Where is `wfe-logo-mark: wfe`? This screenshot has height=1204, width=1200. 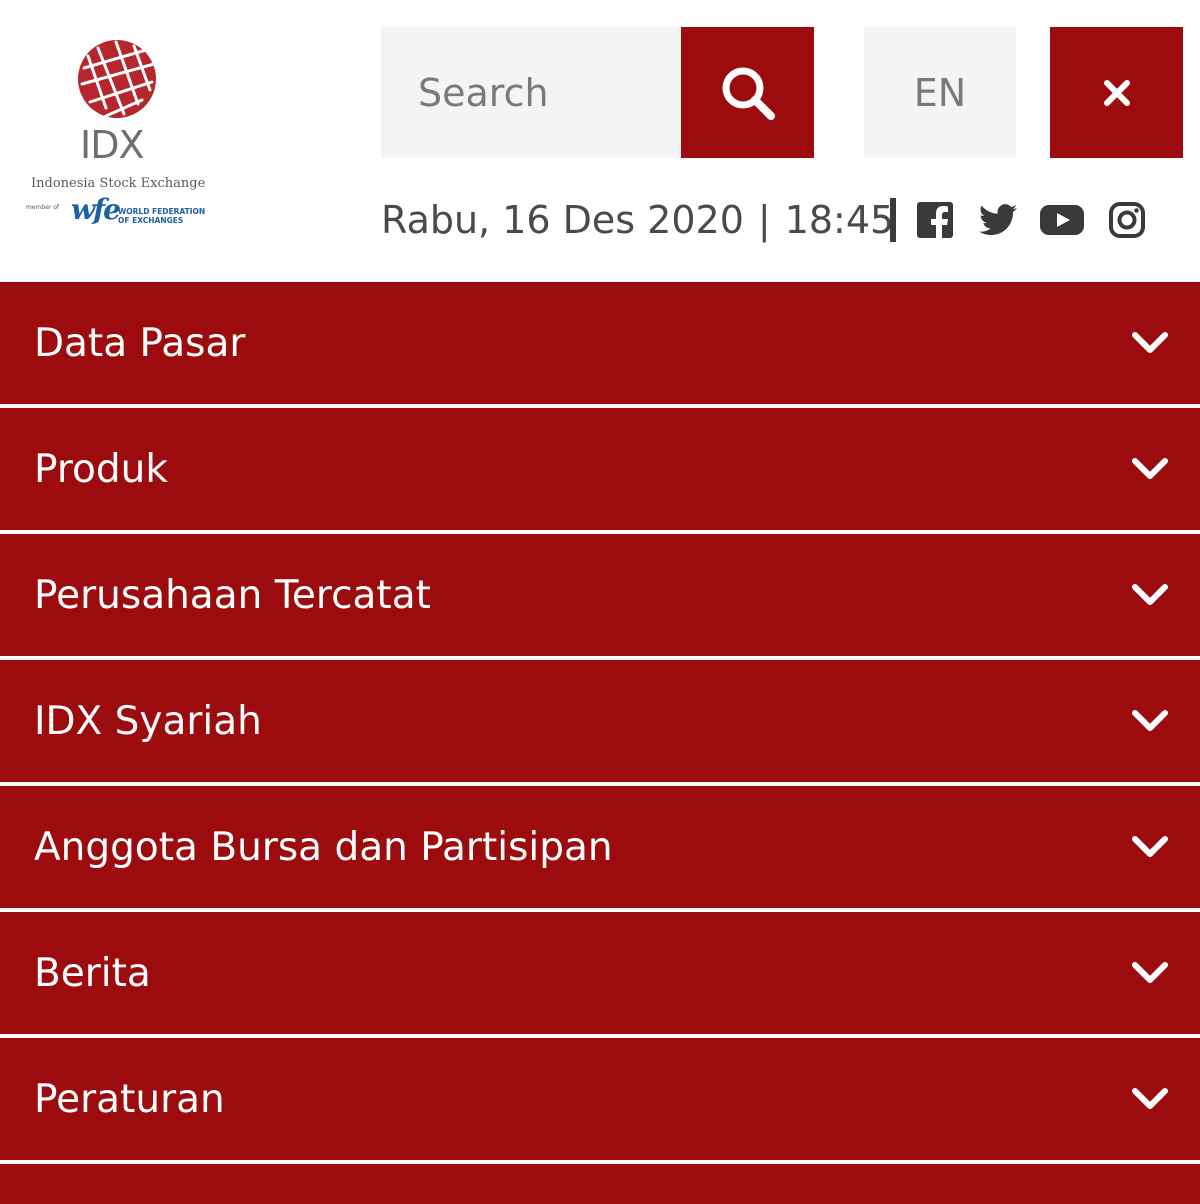 wfe-logo-mark: wfe is located at coordinates (96, 209).